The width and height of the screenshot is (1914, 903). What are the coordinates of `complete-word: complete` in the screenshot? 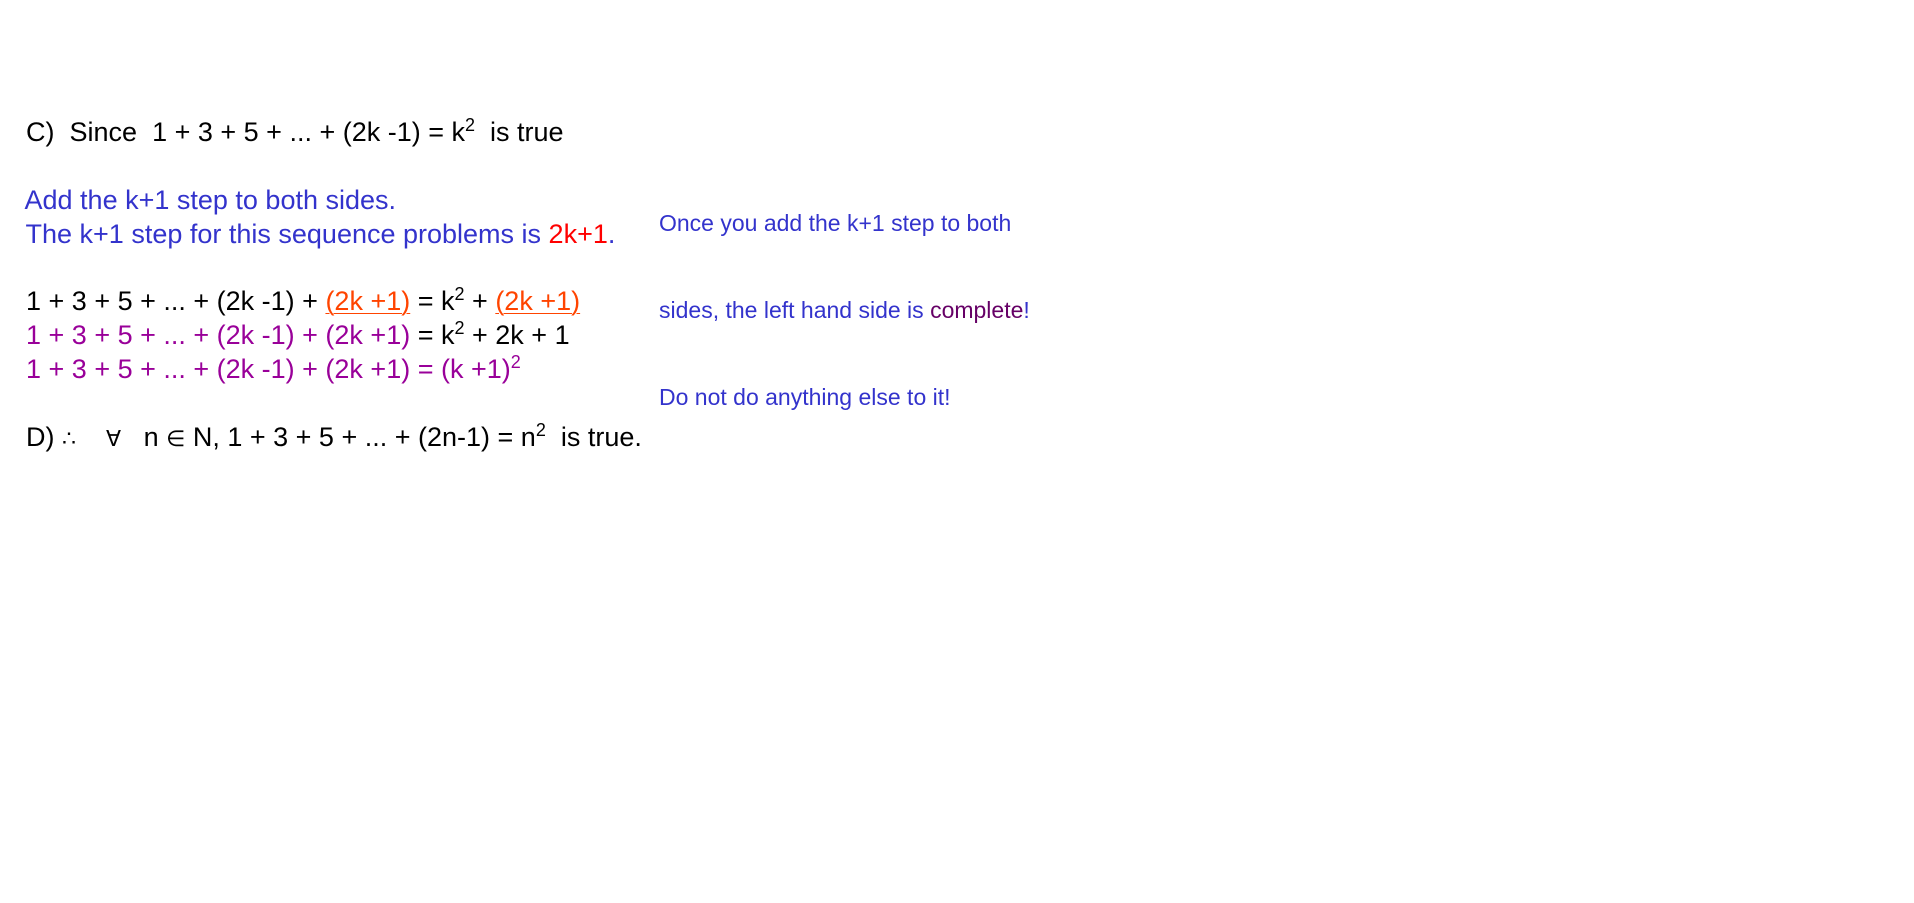 It's located at (977, 310).